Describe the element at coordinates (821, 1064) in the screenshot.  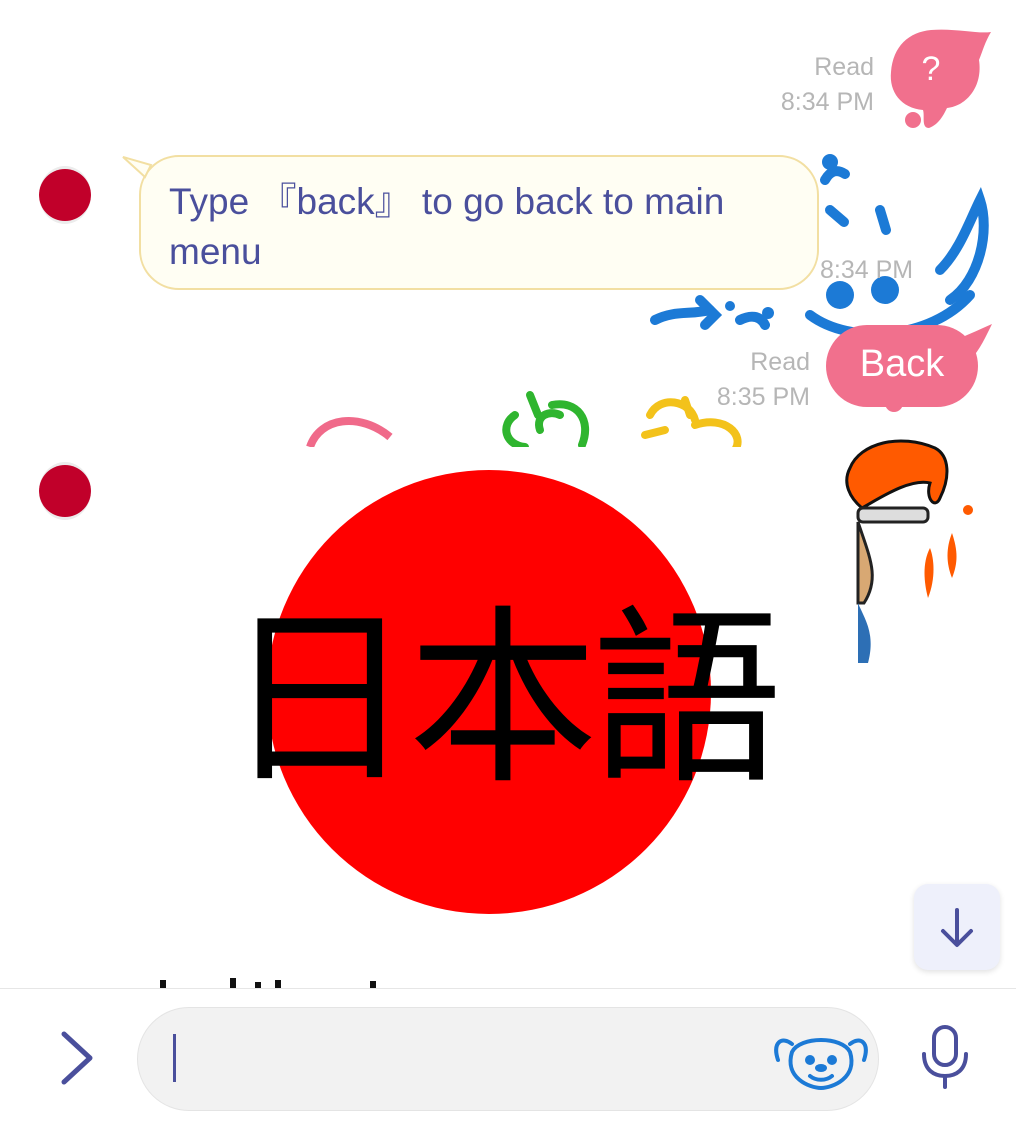
I see `stitch-sticker-icon` at that location.